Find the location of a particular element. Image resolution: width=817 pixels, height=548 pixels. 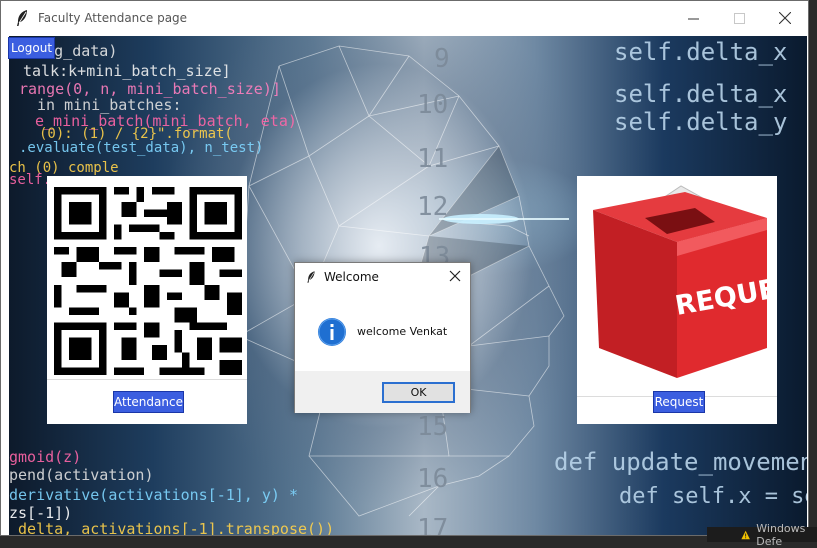

code-line: self. is located at coordinates (30, 180).